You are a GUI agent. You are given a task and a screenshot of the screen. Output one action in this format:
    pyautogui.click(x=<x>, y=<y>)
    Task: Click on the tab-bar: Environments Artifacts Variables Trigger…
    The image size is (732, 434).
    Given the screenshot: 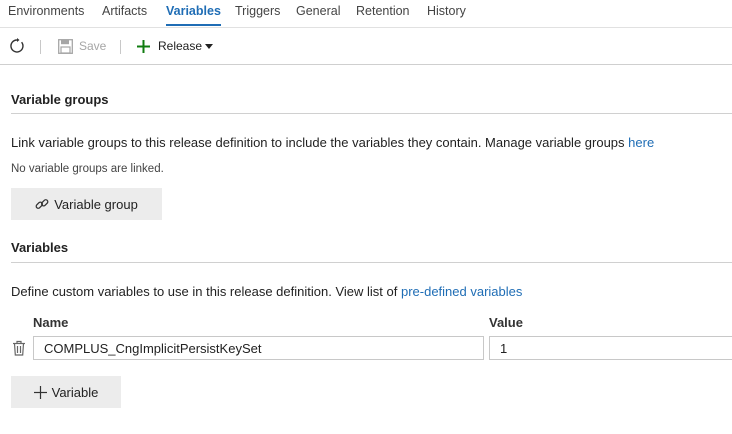 What is the action you would take?
    pyautogui.click(x=366, y=14)
    